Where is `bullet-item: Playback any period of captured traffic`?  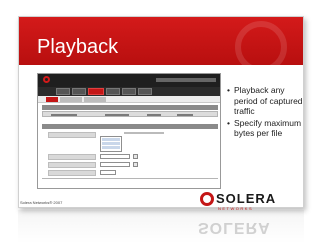
bullet-item: Playback any period of captured traffic is located at coordinates (265, 101).